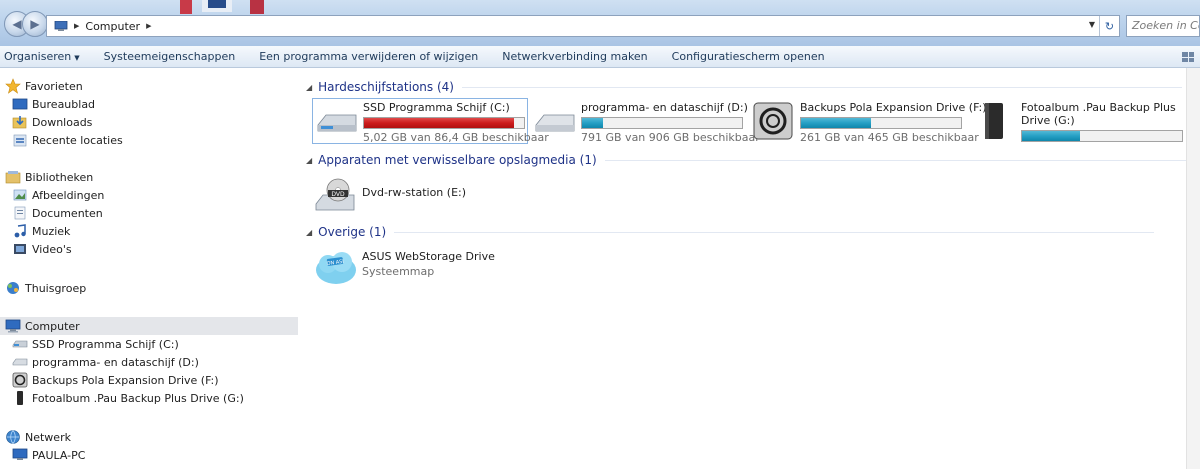 The image size is (1200, 469). I want to click on nav-item-bureaublad: Bureaublad, so click(149, 104).